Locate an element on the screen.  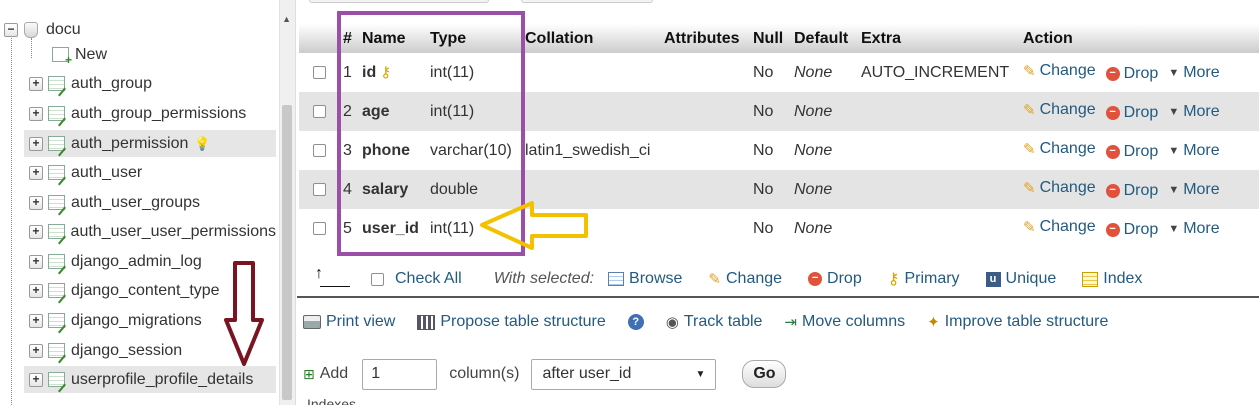
nav-table-item: + auth_user_groups is located at coordinates (150, 202).